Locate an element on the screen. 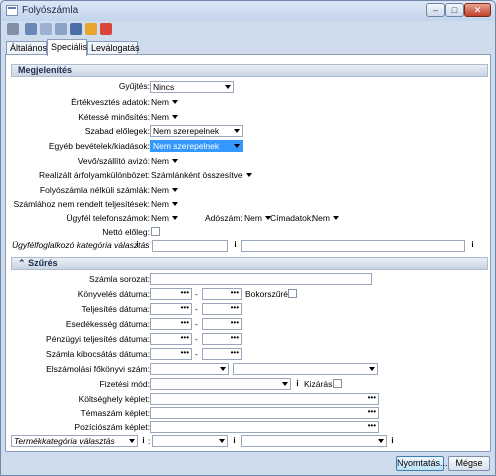 This screenshot has width=496, height=476. list-icon is located at coordinates (61, 29).